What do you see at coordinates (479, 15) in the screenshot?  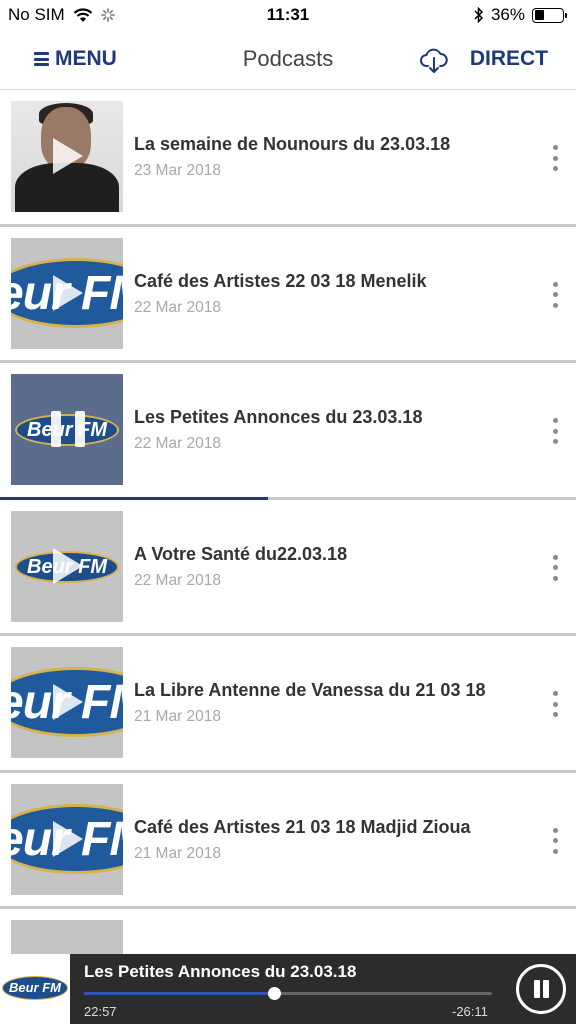 I see `bluetooth-icon` at bounding box center [479, 15].